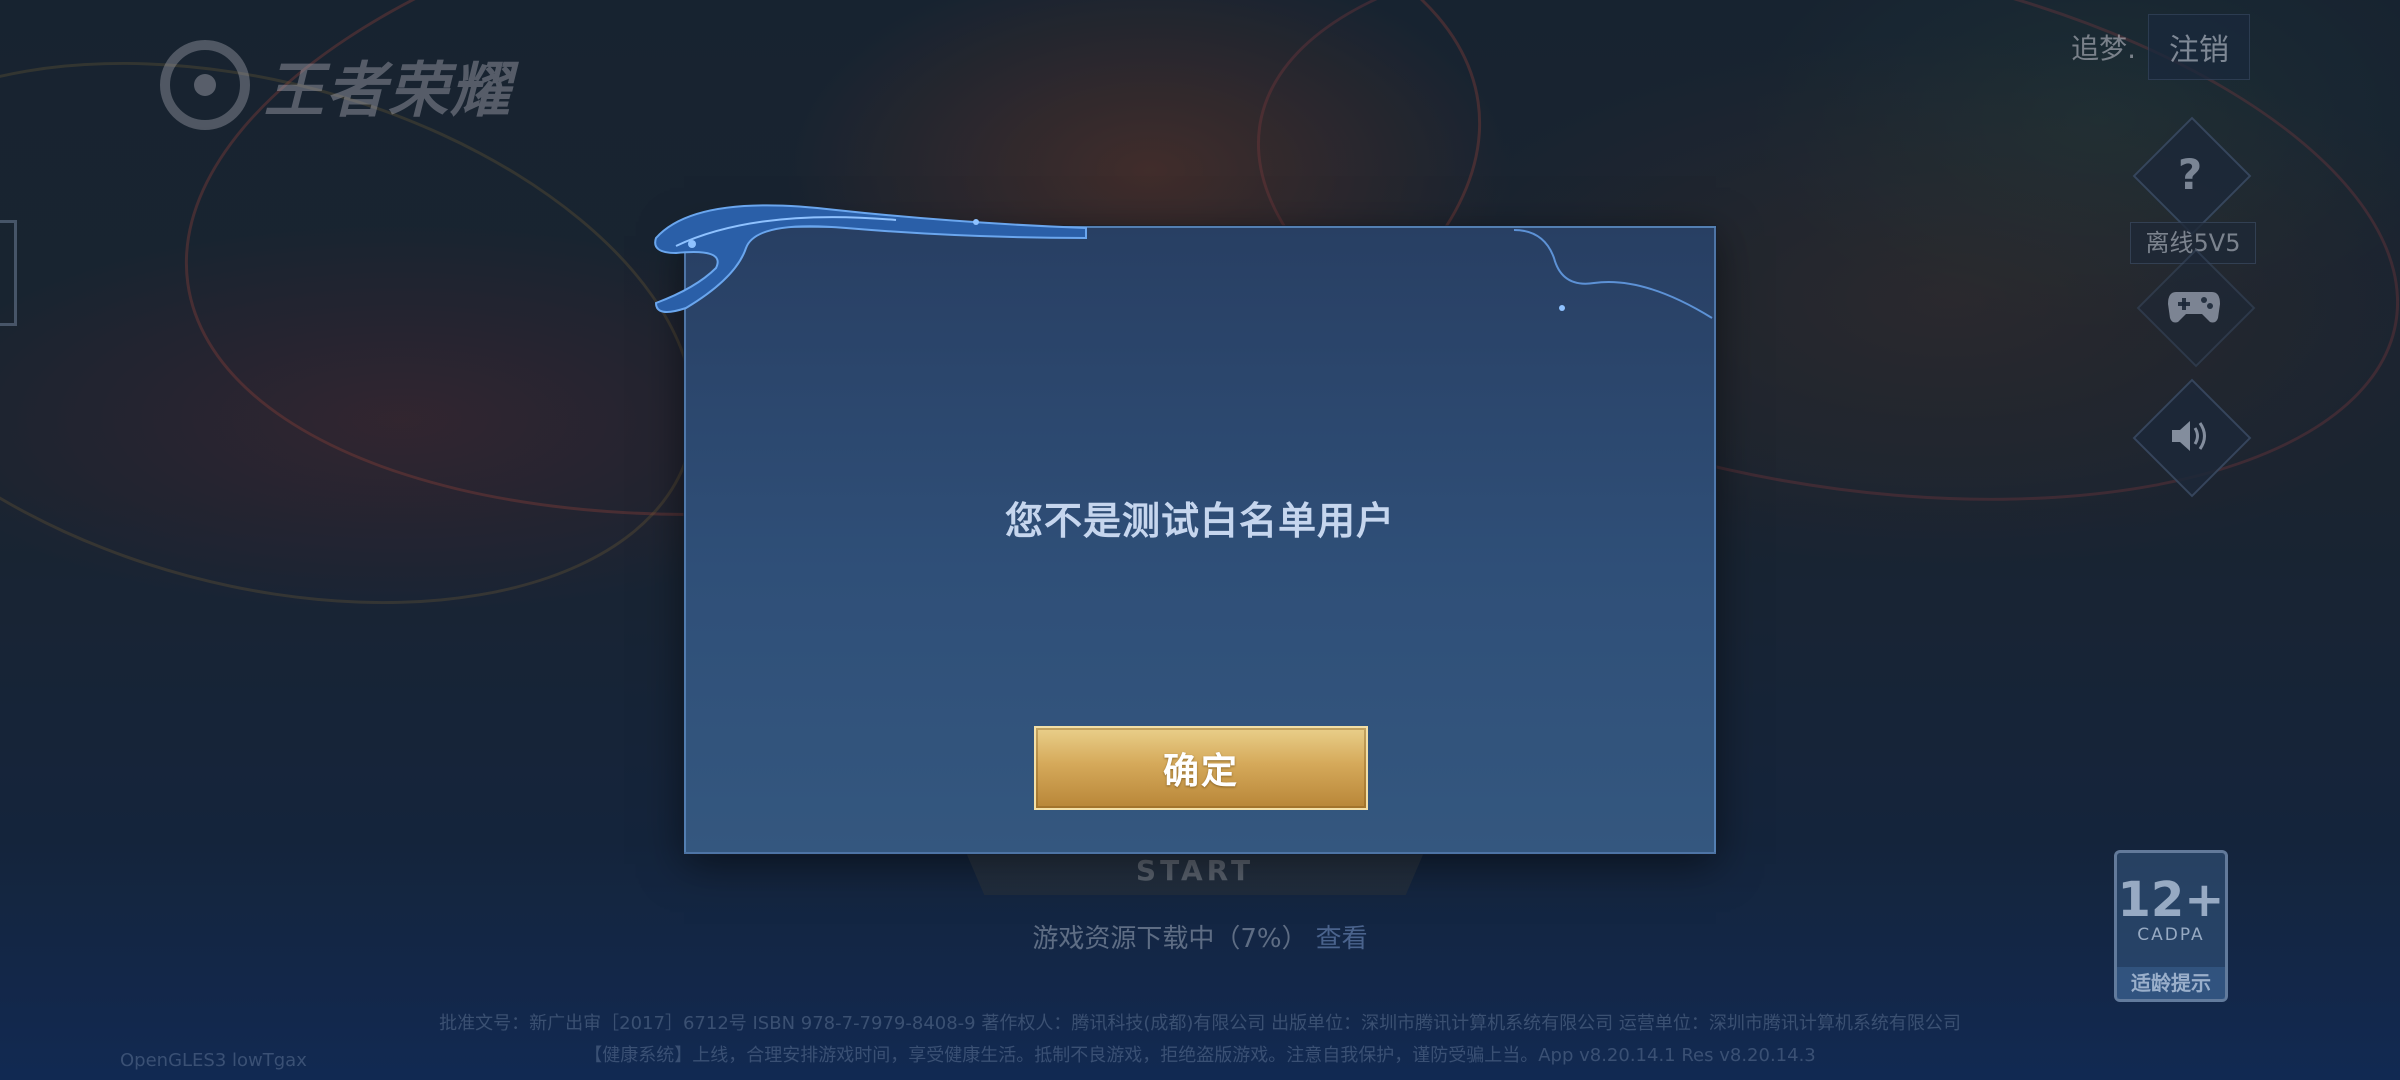 This screenshot has width=2400, height=1080. I want to click on logo-emblem-icon, so click(205, 85).